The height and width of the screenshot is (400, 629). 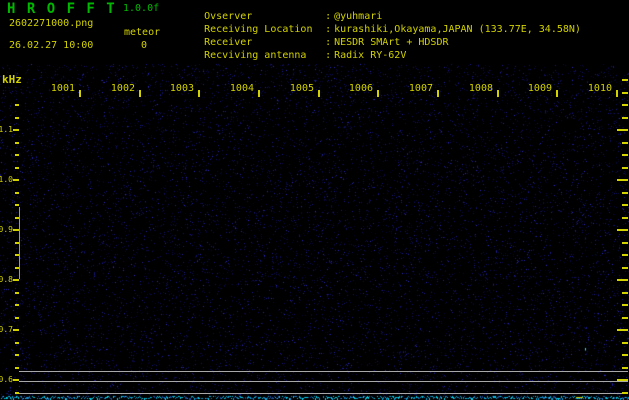 What do you see at coordinates (6, 229) in the screenshot?
I see `y-tick-label: 0.9` at bounding box center [6, 229].